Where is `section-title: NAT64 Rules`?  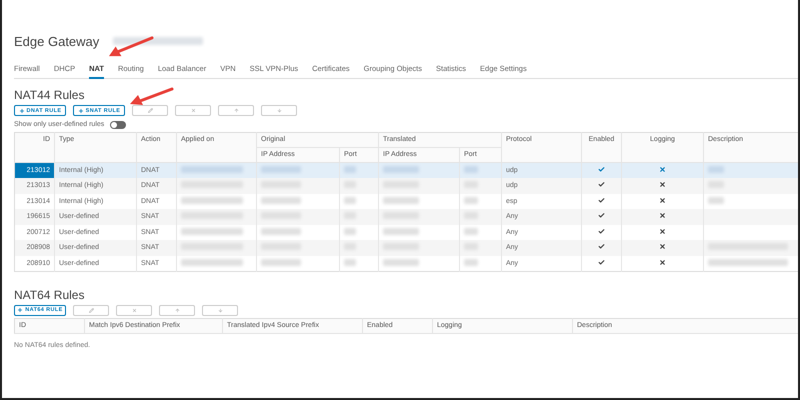 section-title: NAT64 Rules is located at coordinates (49, 295).